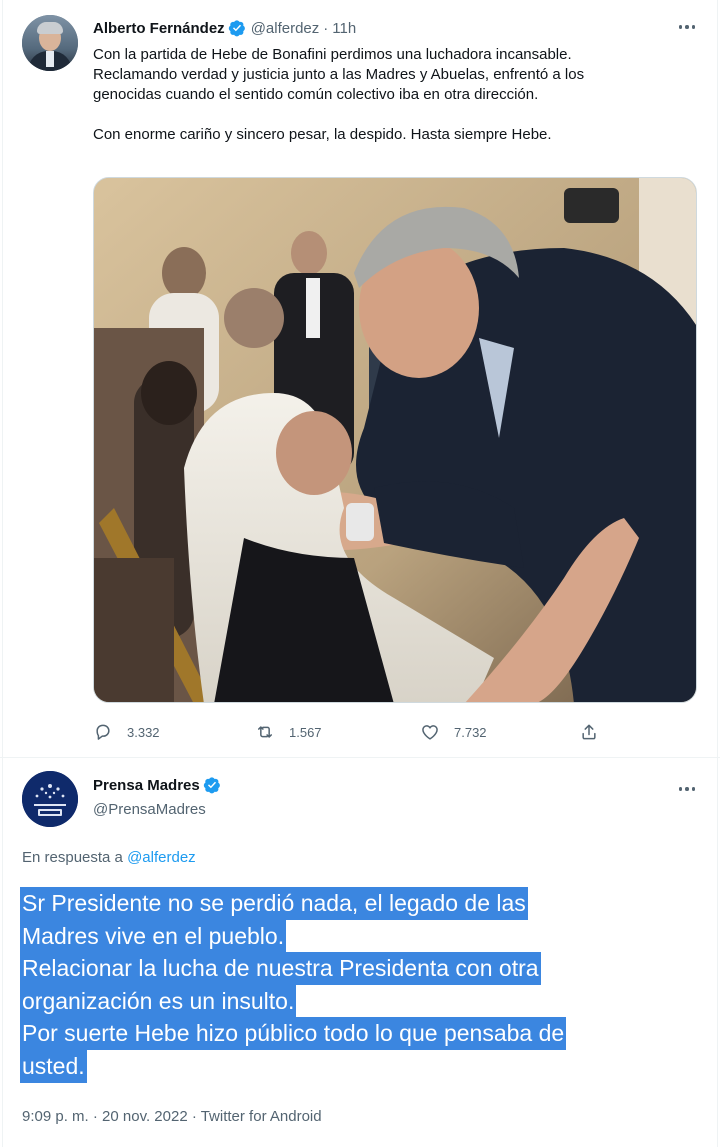  I want to click on author-name: Prensa Madres, so click(146, 785).